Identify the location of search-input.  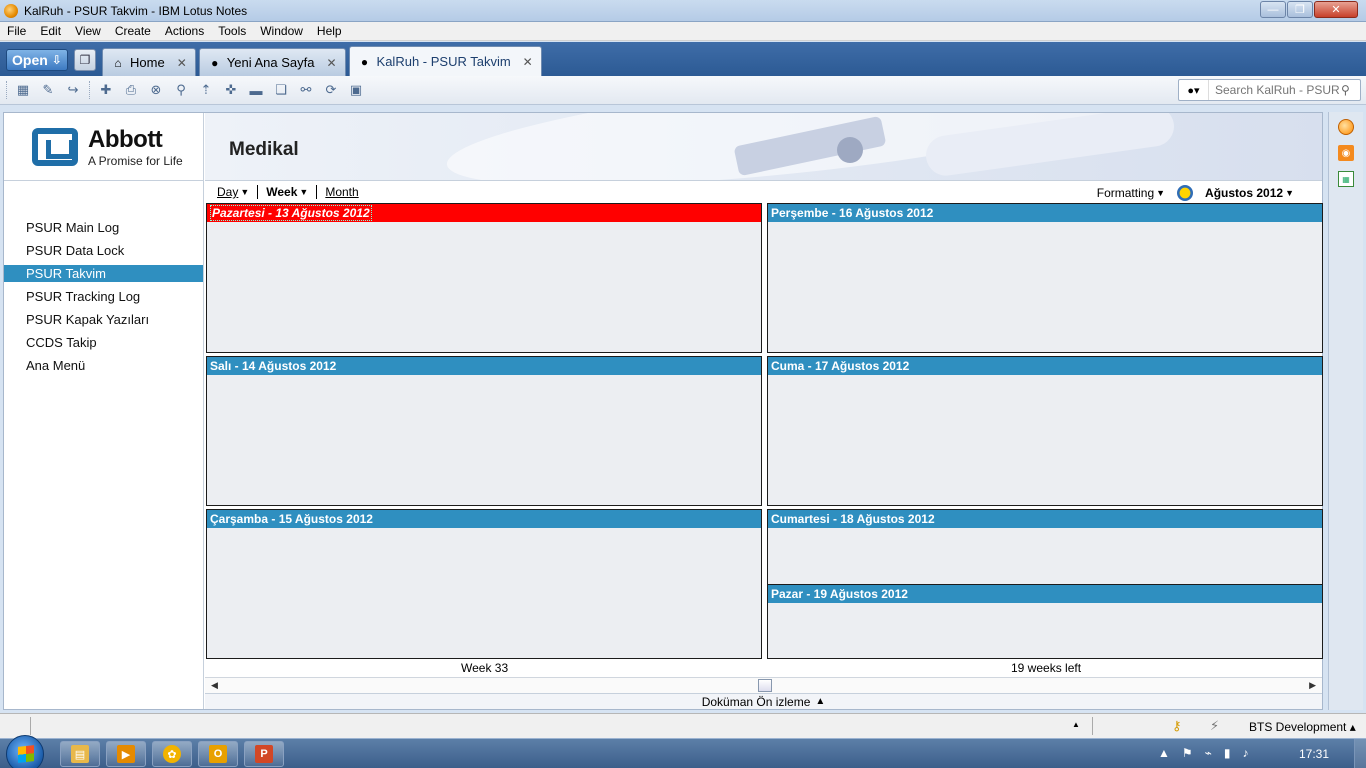
(1277, 90).